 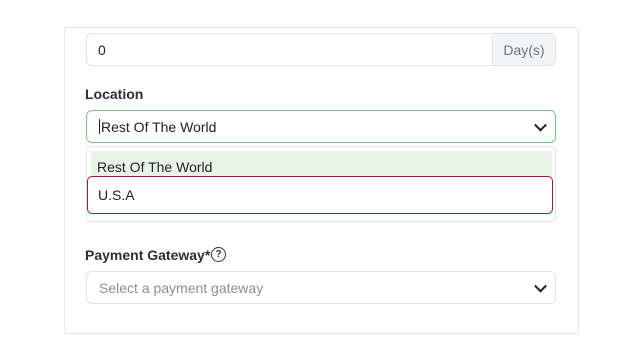 I want to click on payment-gateway-select: Select a payment gateway, so click(x=321, y=287).